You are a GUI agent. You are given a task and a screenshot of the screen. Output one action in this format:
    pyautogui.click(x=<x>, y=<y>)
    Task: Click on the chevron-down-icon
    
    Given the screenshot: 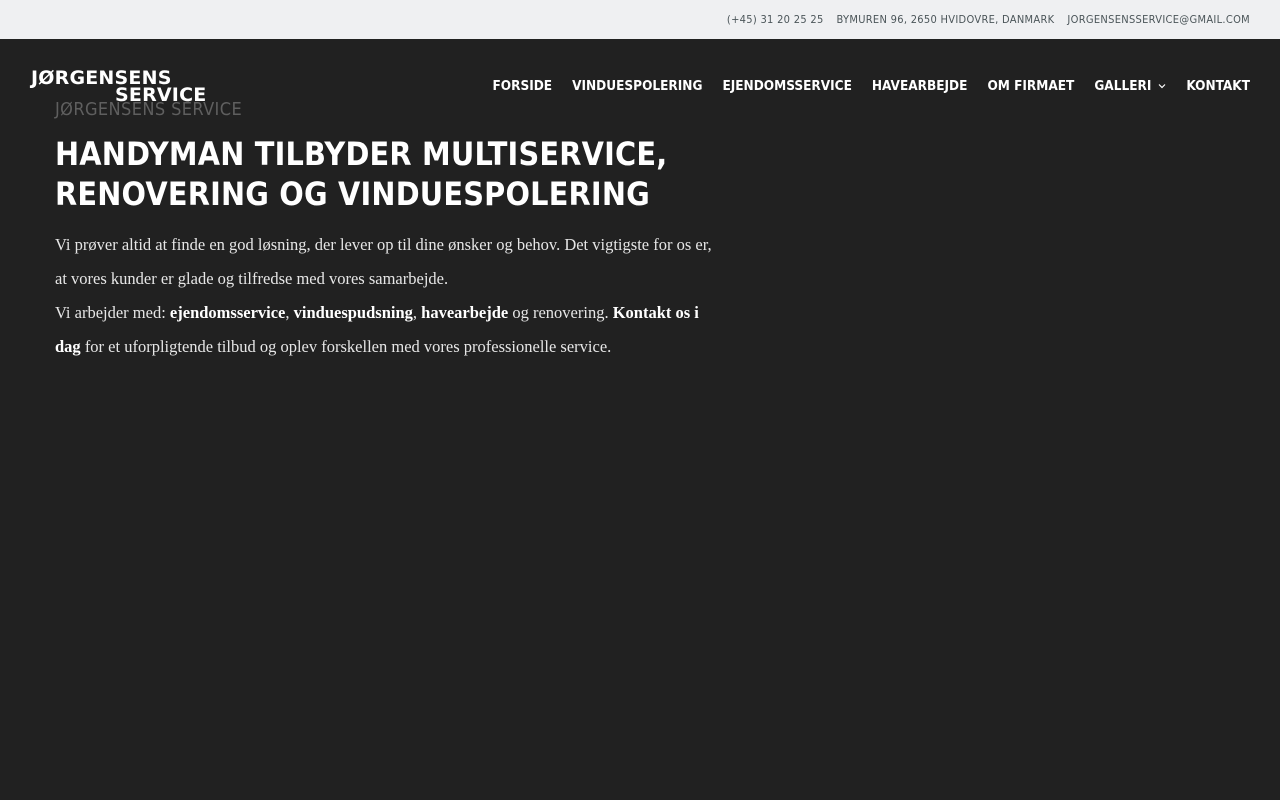 What is the action you would take?
    pyautogui.click(x=1162, y=86)
    